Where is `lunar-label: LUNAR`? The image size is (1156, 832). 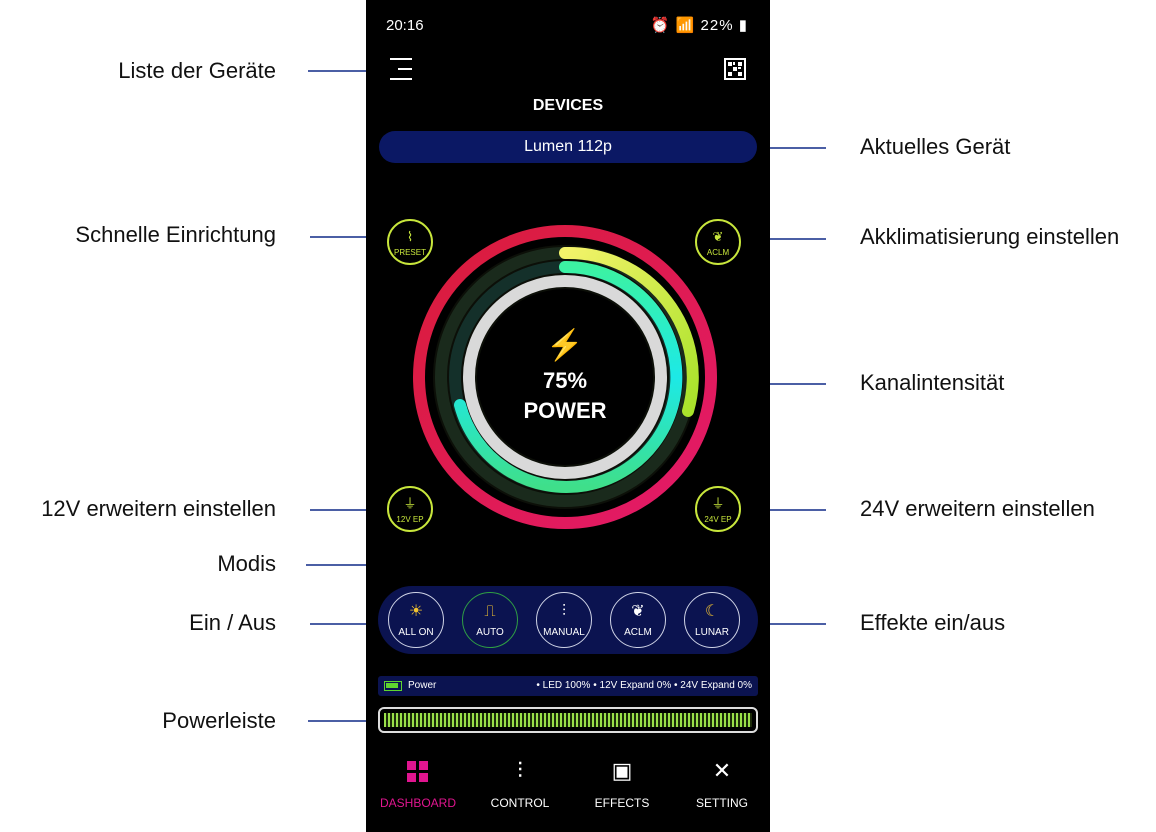 lunar-label: LUNAR is located at coordinates (712, 632).